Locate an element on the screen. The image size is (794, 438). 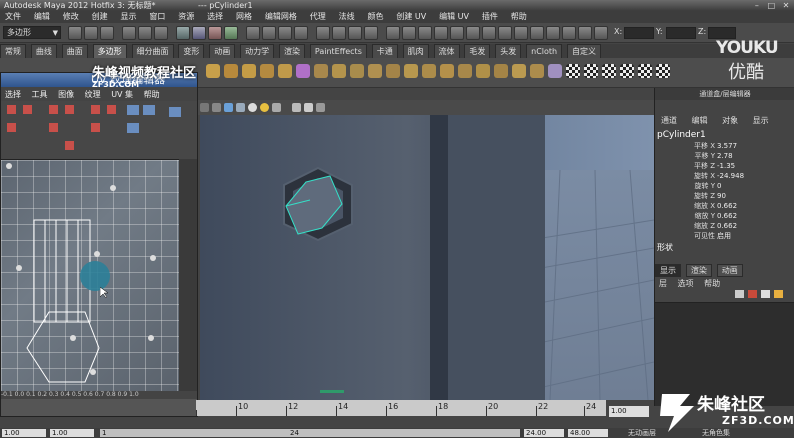
uv-unfold-icon is located at coordinates (95, 109).